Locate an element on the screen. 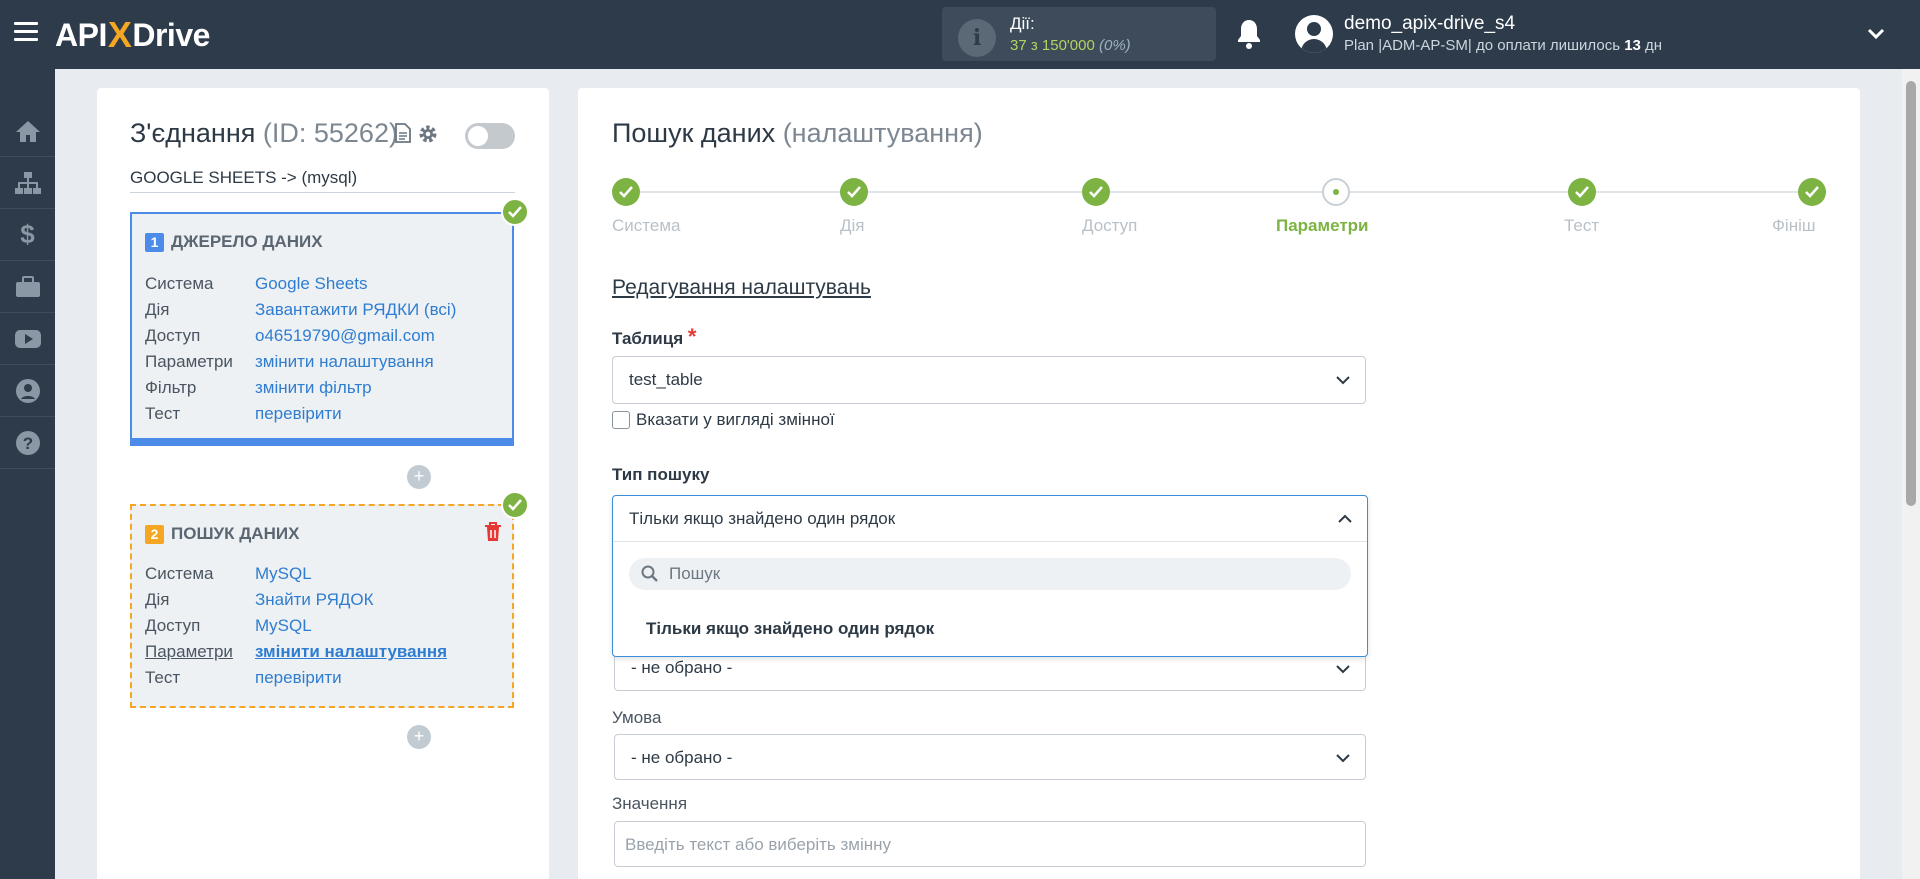 This screenshot has width=1920, height=879. connection-id: (ID: 55262) is located at coordinates (330, 133).